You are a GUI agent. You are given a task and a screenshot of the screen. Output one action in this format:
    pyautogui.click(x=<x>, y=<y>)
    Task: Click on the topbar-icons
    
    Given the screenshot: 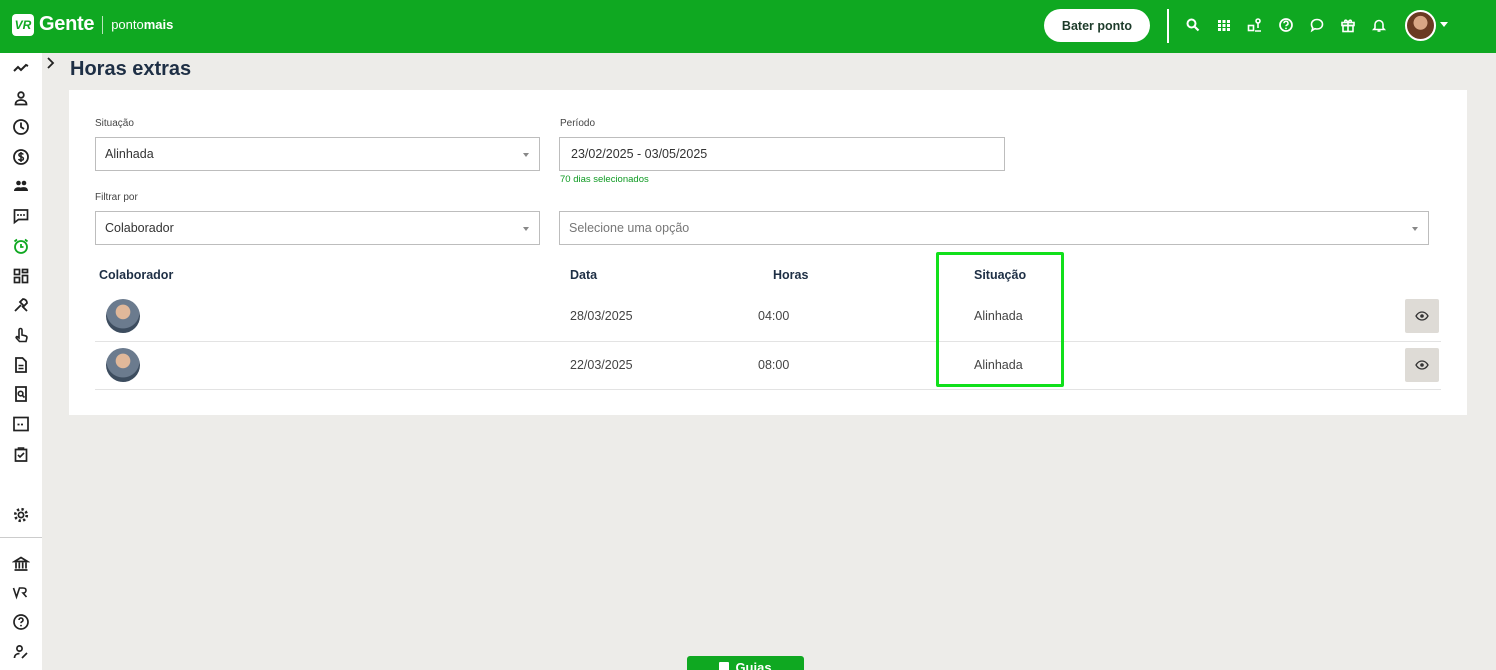 What is the action you would take?
    pyautogui.click(x=1286, y=25)
    